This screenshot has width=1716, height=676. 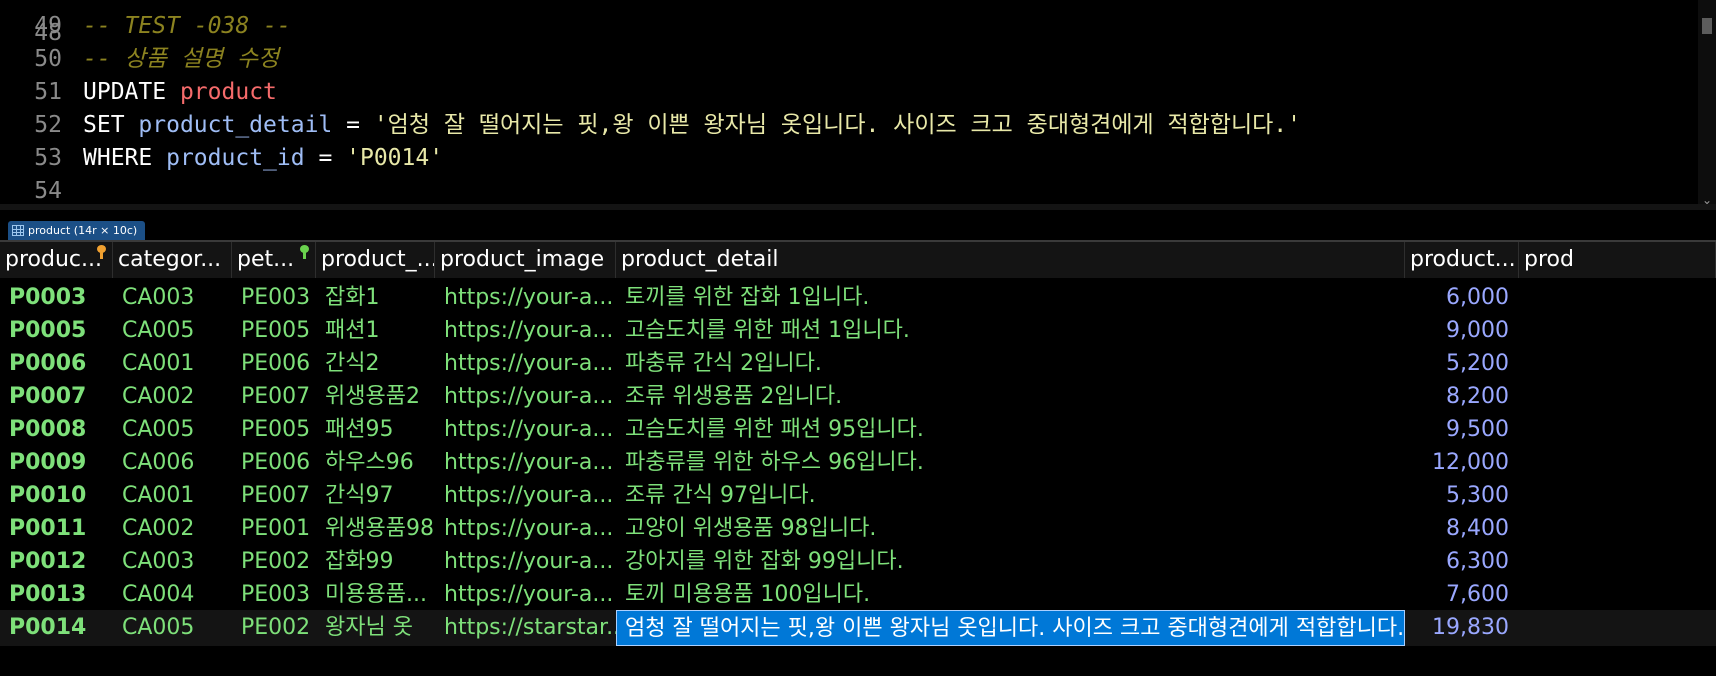 I want to click on table-cell: 5,300, so click(x=1462, y=496).